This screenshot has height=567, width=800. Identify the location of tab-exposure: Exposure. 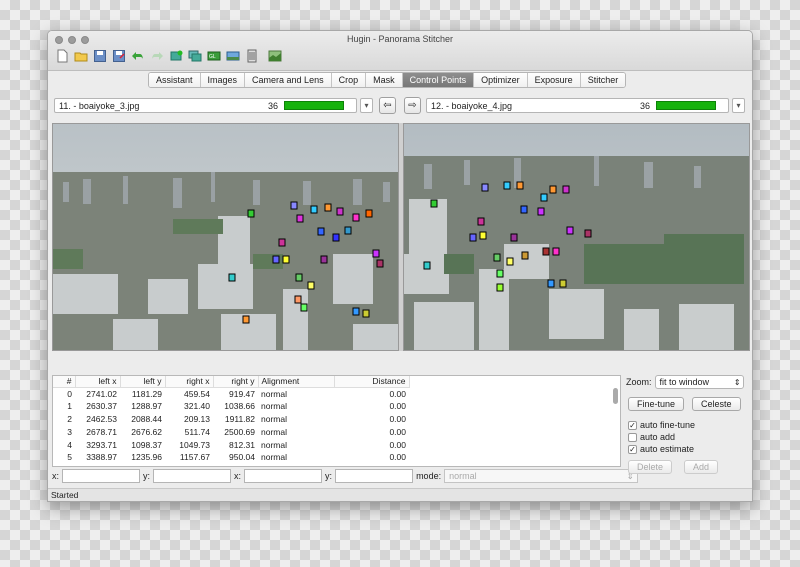
(554, 80).